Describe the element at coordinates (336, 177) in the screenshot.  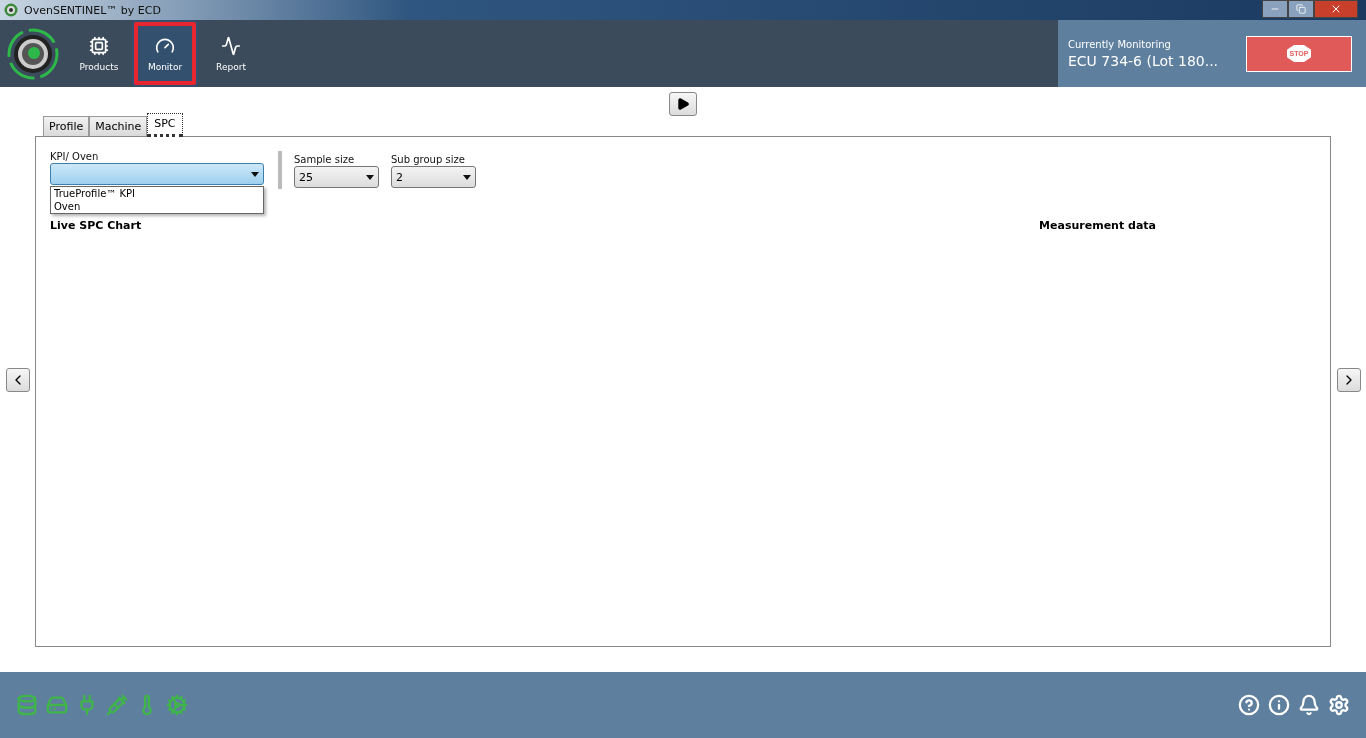
I see `sample-size-dropdown: 25` at that location.